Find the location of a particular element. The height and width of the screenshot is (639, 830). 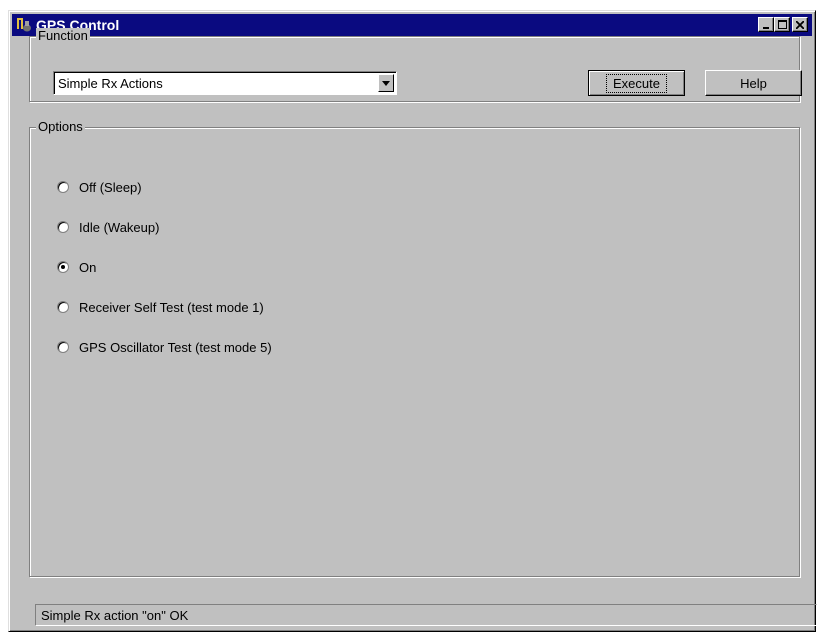

status-bar: Simple Rx action "on" OK is located at coordinates (426, 615).